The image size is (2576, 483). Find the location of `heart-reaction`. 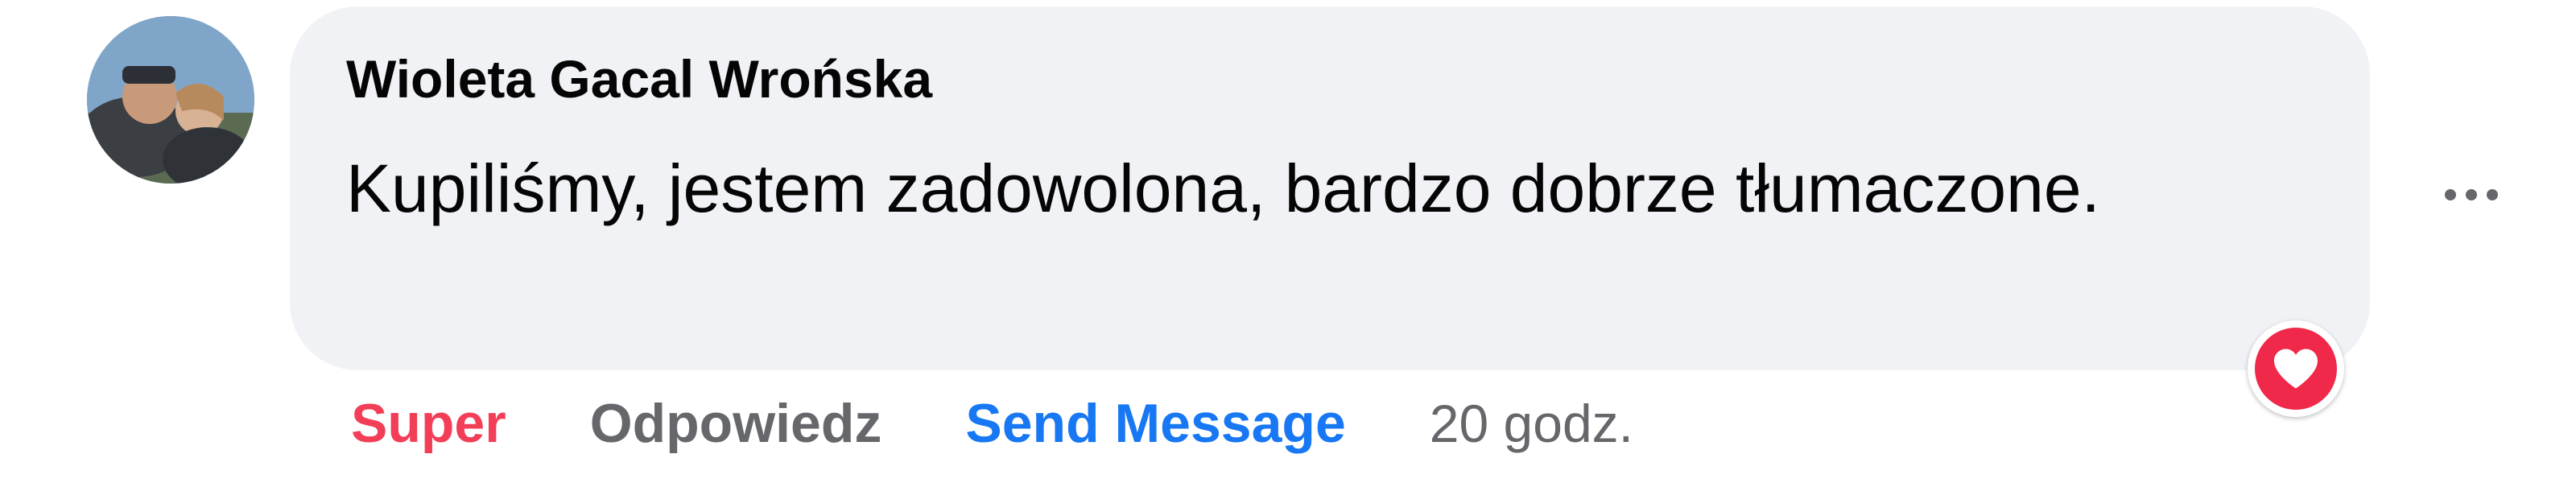

heart-reaction is located at coordinates (2296, 369).